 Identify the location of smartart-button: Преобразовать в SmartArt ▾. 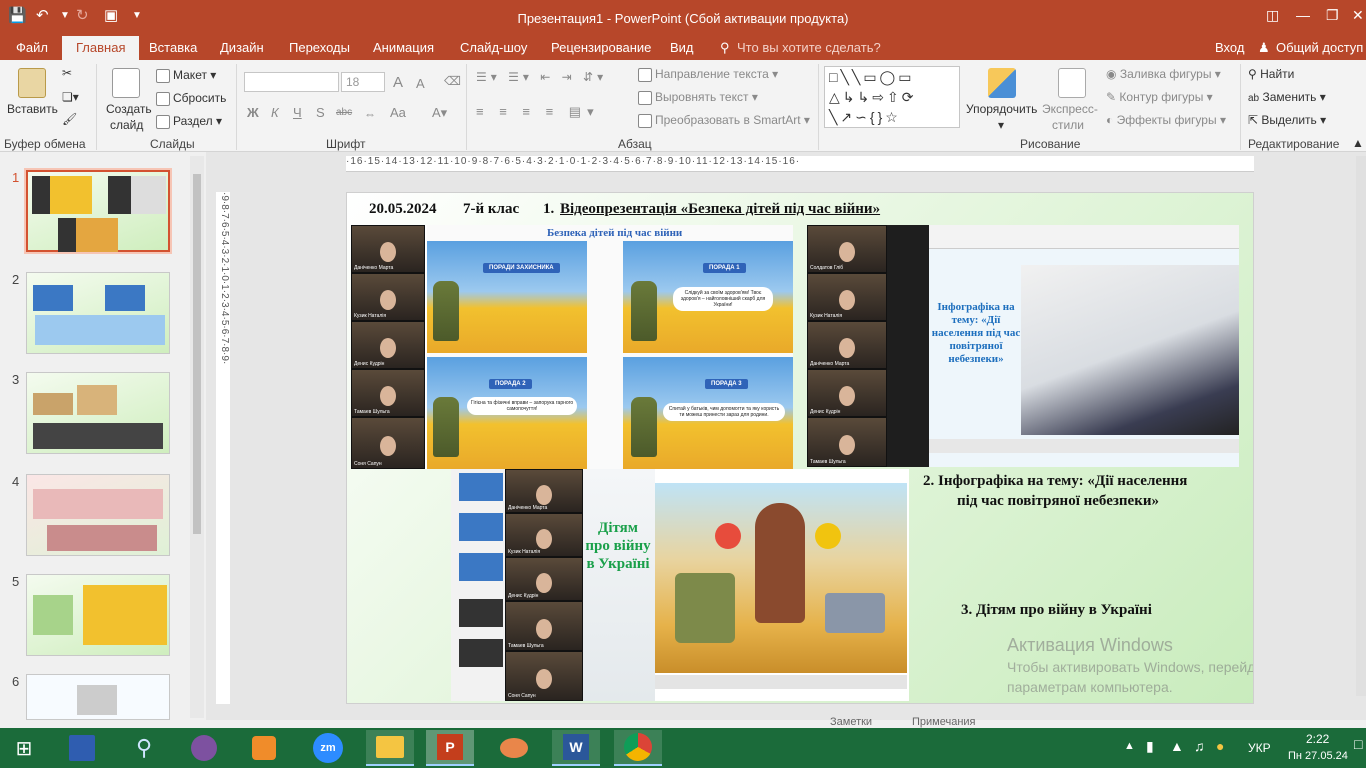
(724, 120).